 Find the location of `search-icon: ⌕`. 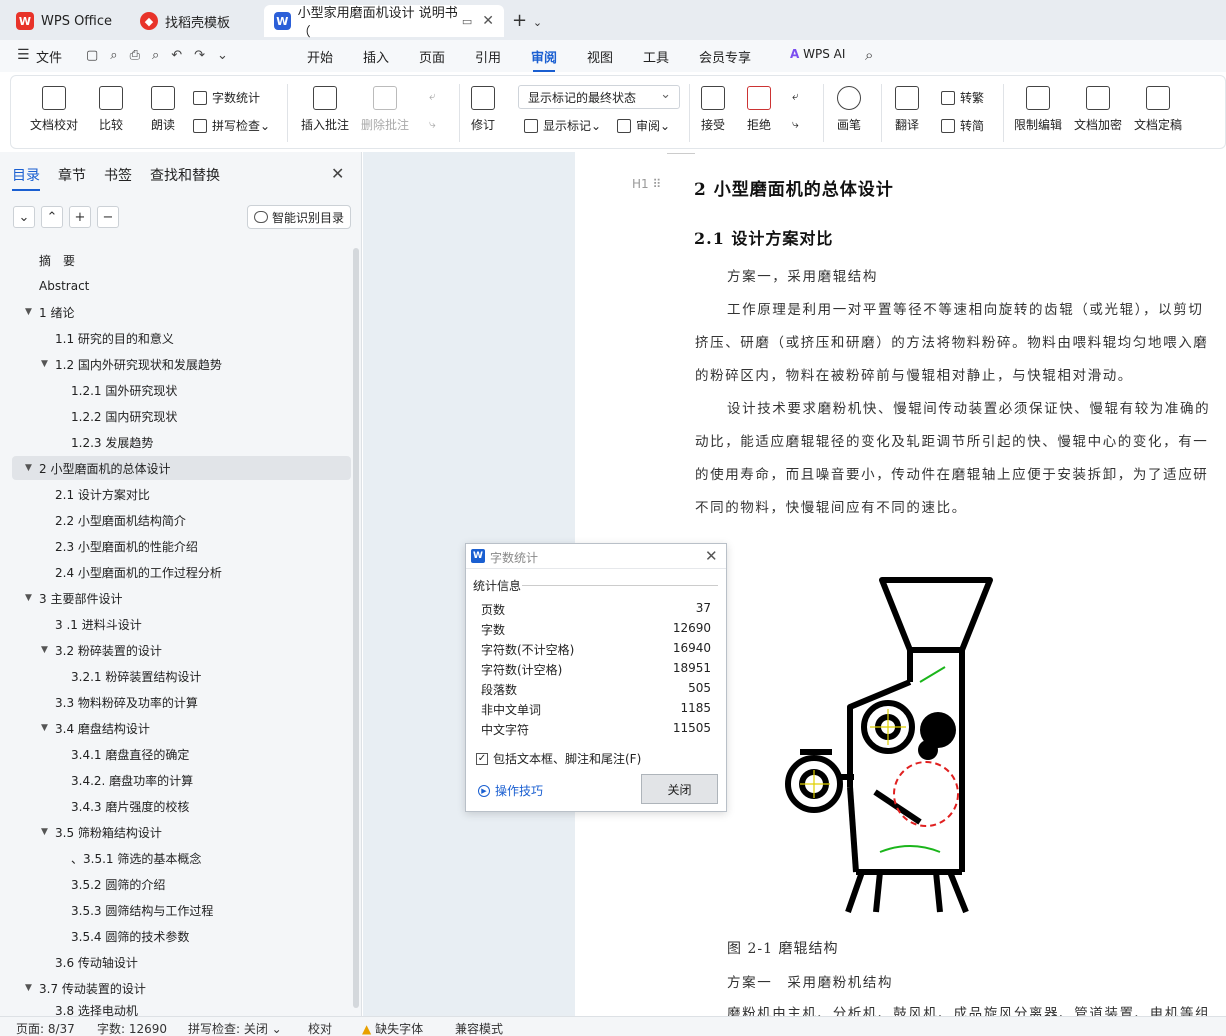

search-icon: ⌕ is located at coordinates (869, 55).